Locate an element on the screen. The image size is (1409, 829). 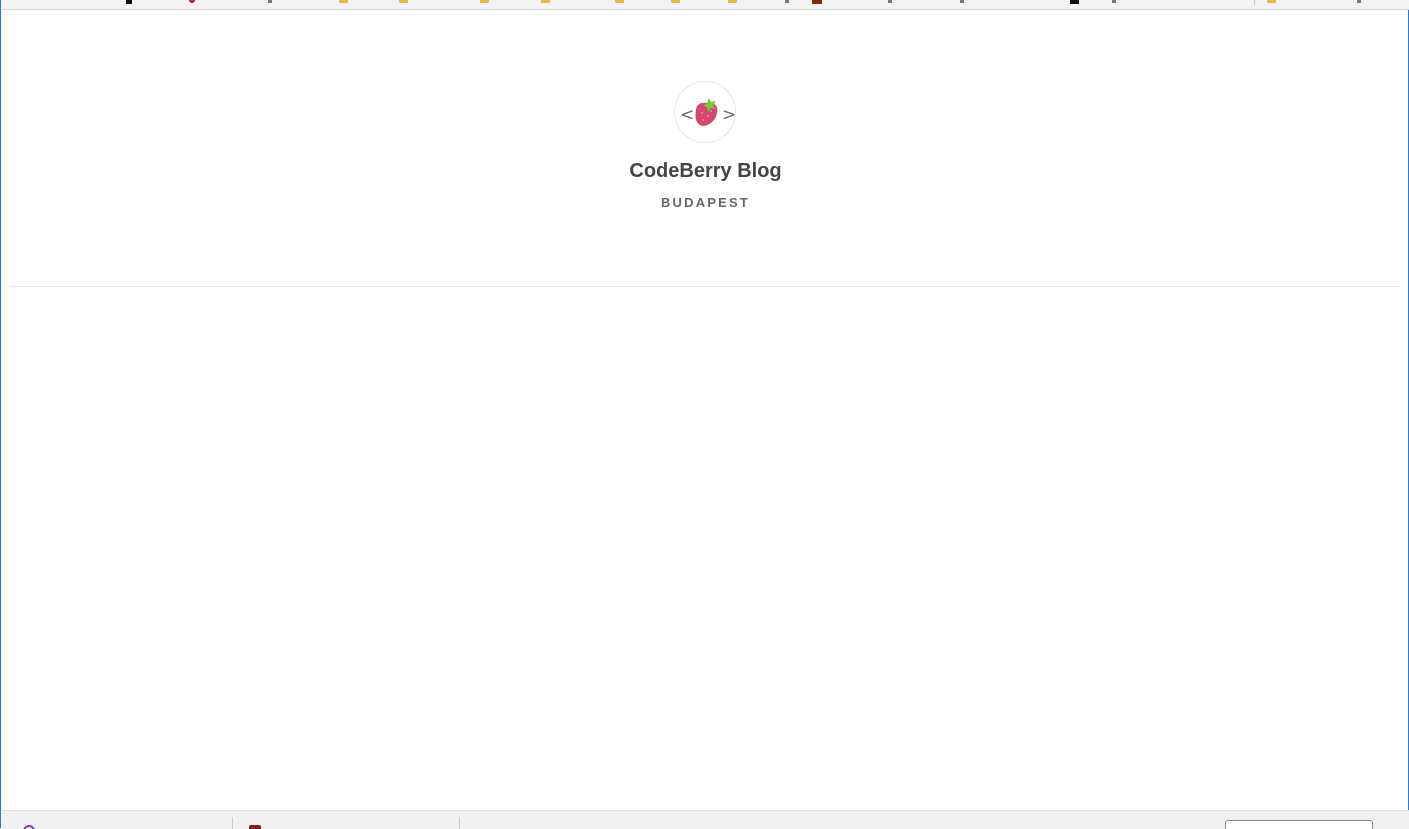
blog-title: CodeBerry Blog is located at coordinates (705, 171).